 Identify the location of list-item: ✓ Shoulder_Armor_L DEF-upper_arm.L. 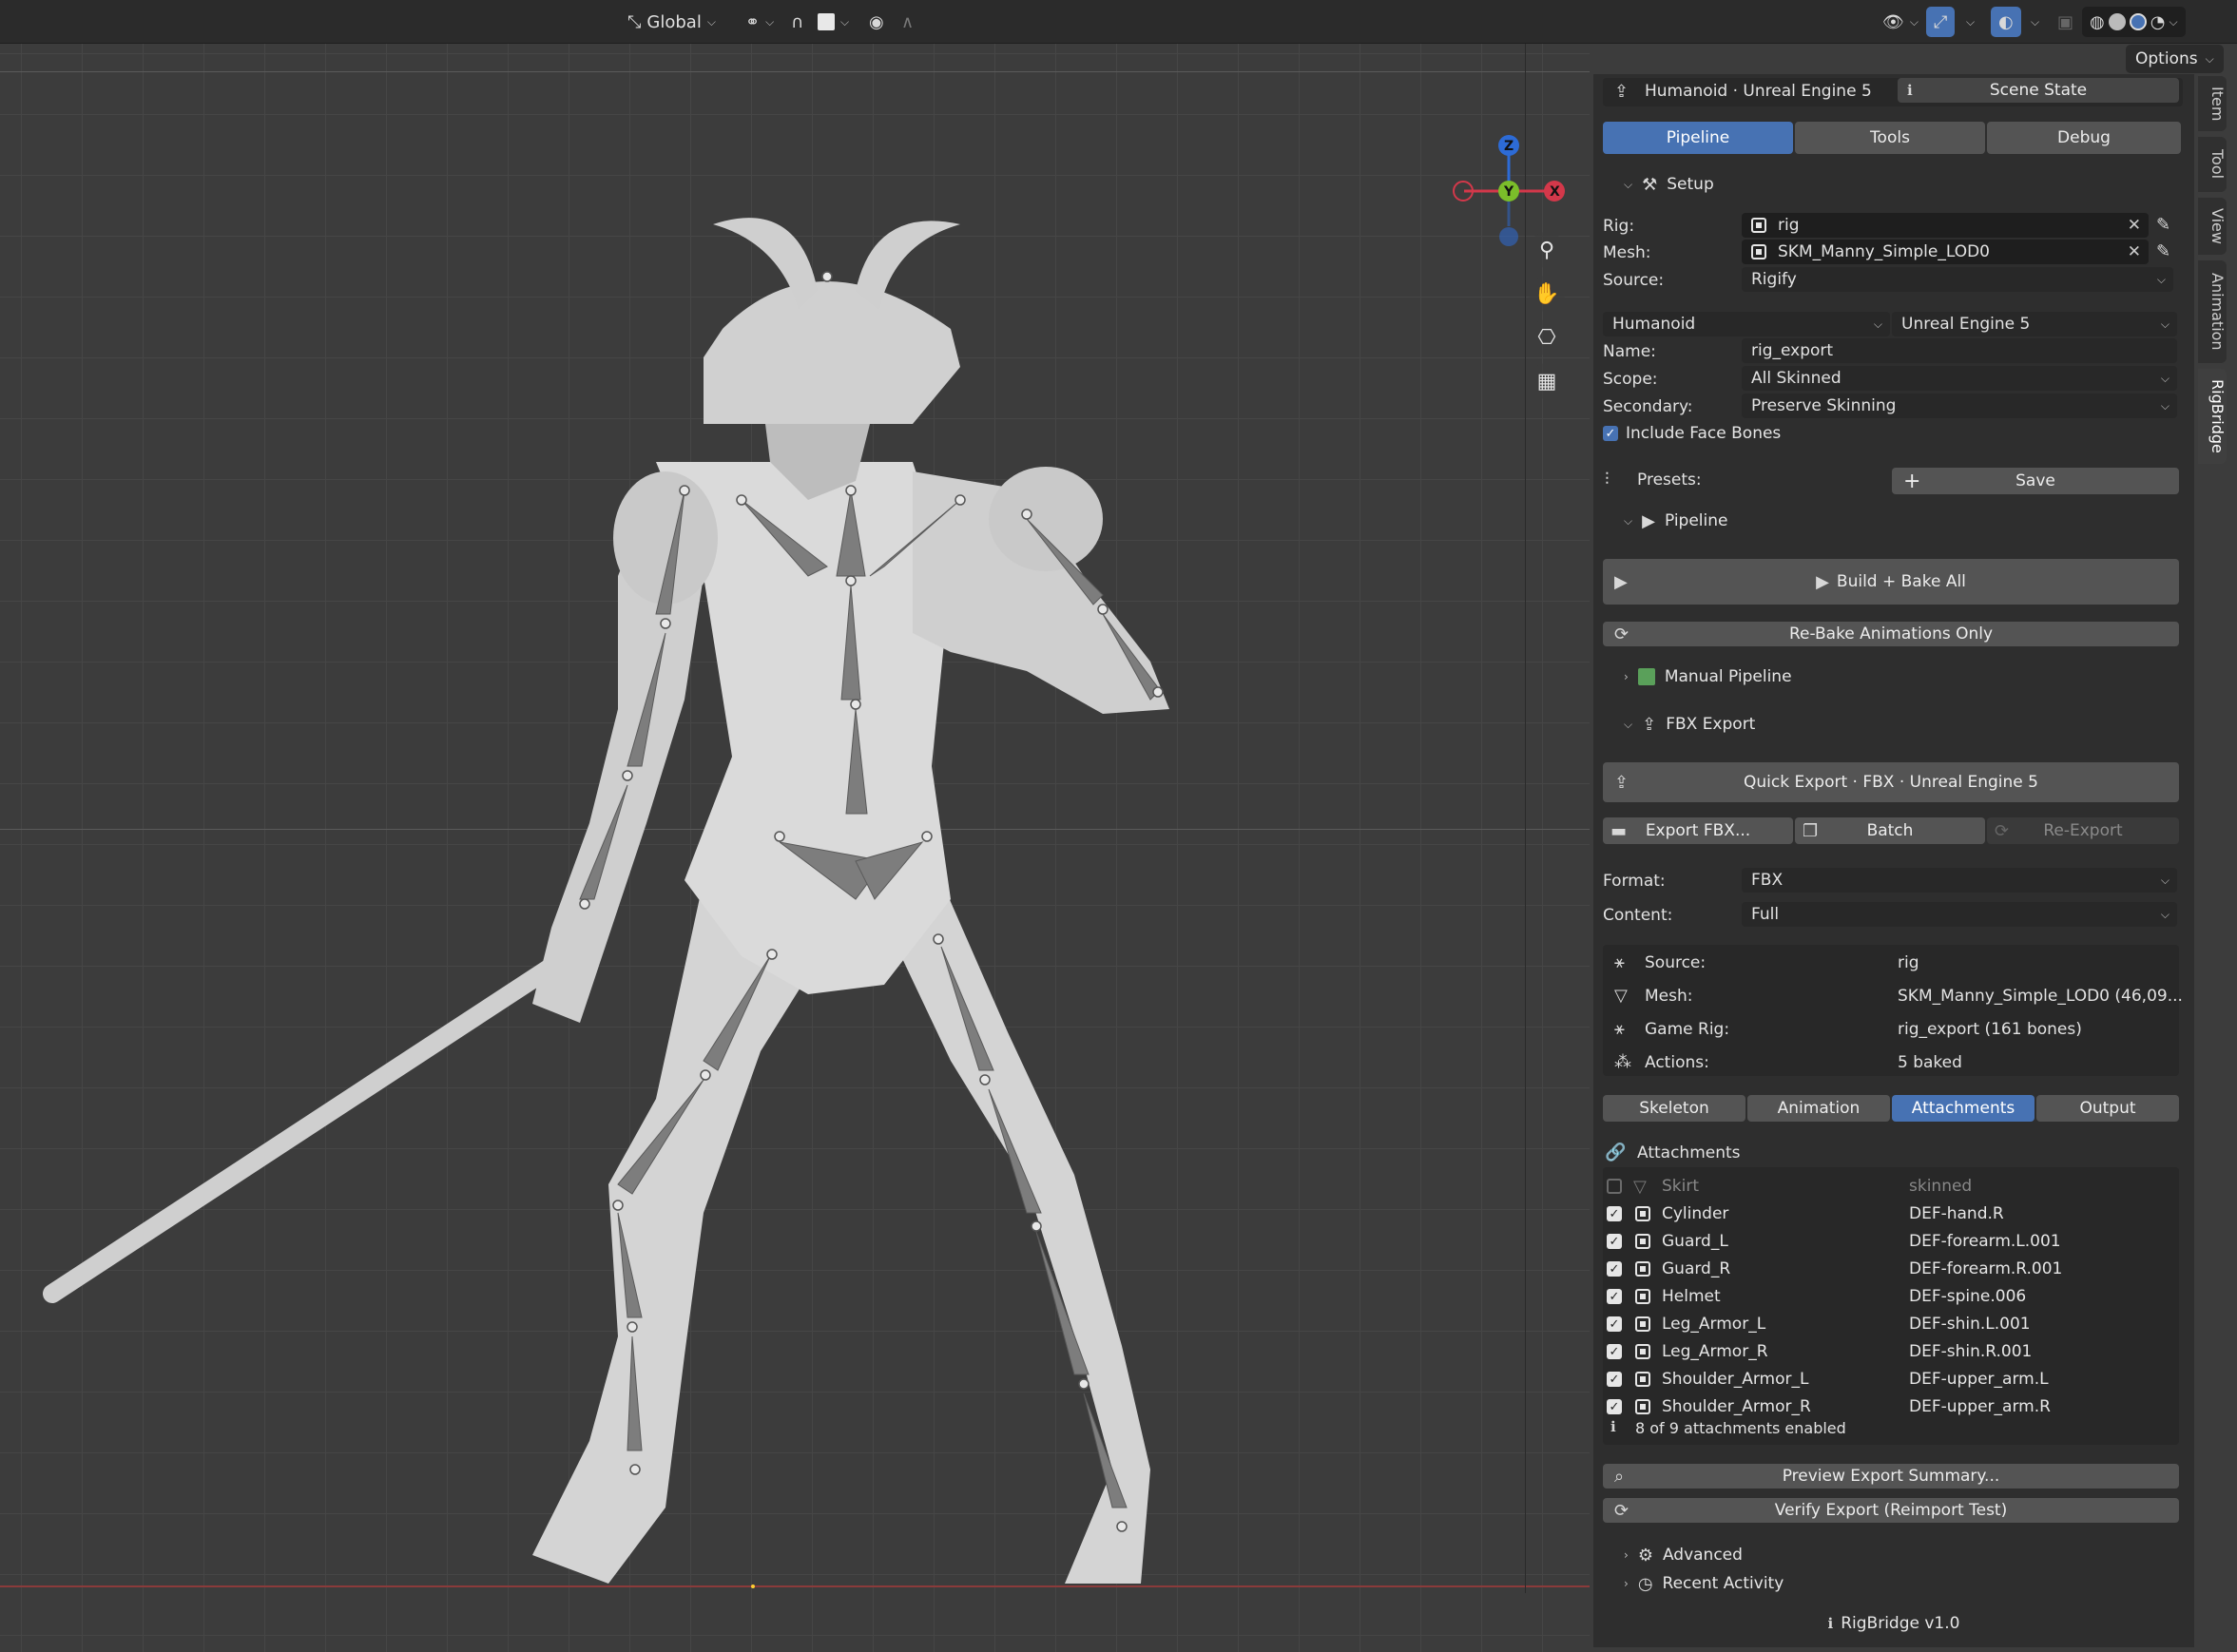
(1892, 1379).